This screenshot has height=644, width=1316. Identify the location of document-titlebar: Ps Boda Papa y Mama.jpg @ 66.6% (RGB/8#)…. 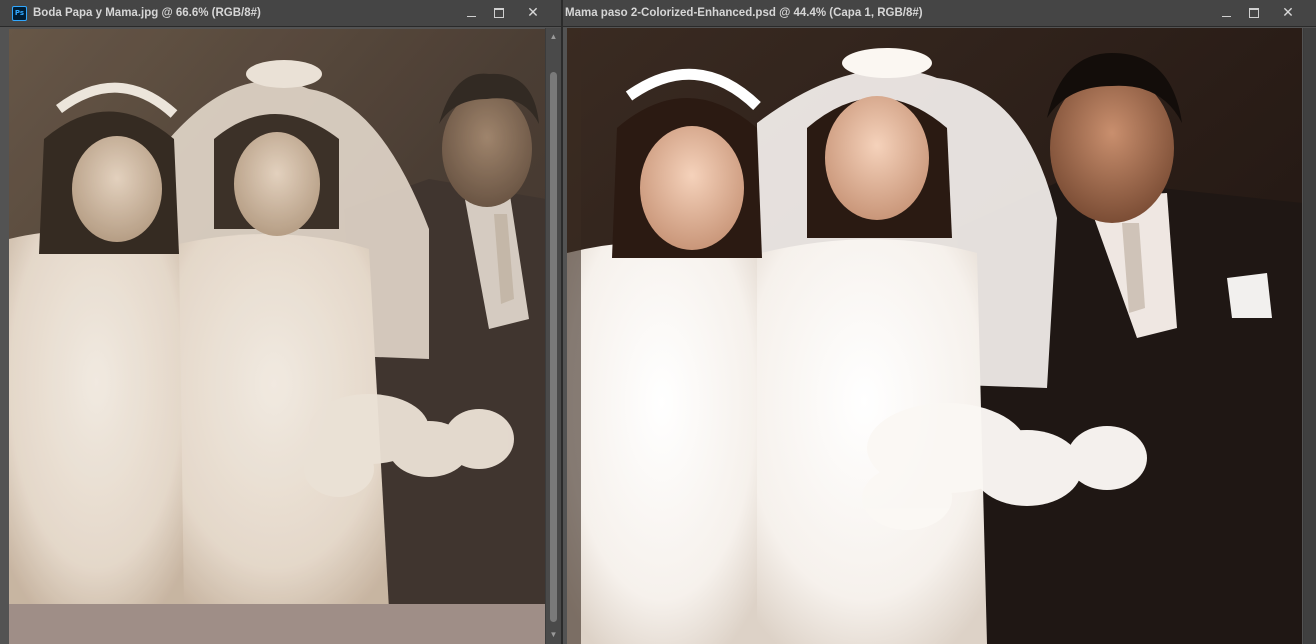
(280, 13).